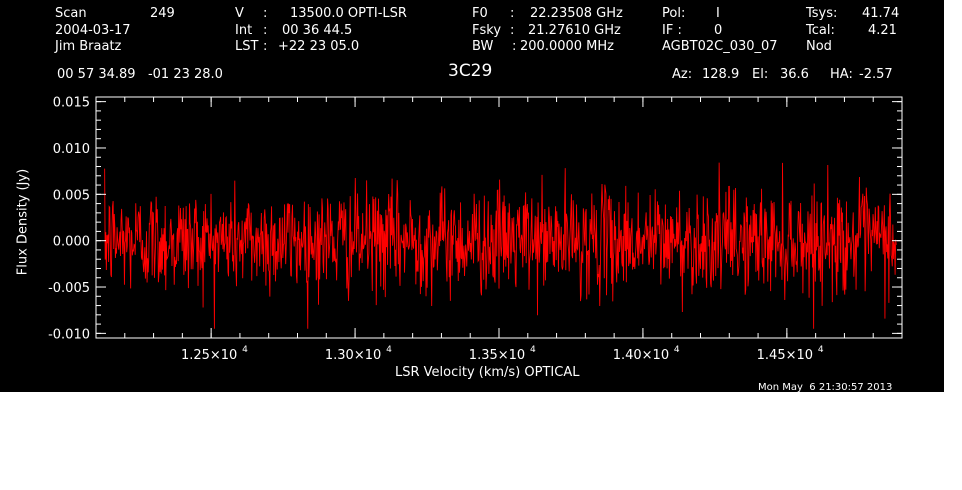 The image size is (962, 490). Describe the element at coordinates (71, 103) in the screenshot. I see `y-tick-label: 0.015` at that location.